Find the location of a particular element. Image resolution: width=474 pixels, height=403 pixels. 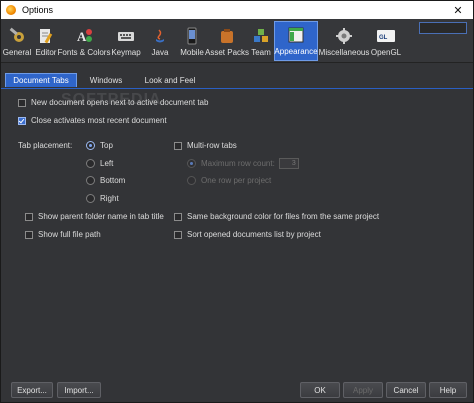

category-asset-packs: Asset Packs is located at coordinates (227, 41).